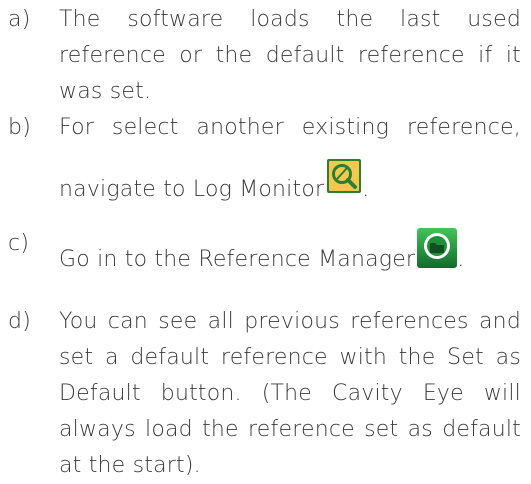  I want to click on step-d-line-1: You can see all previous references and, so click(290, 321).